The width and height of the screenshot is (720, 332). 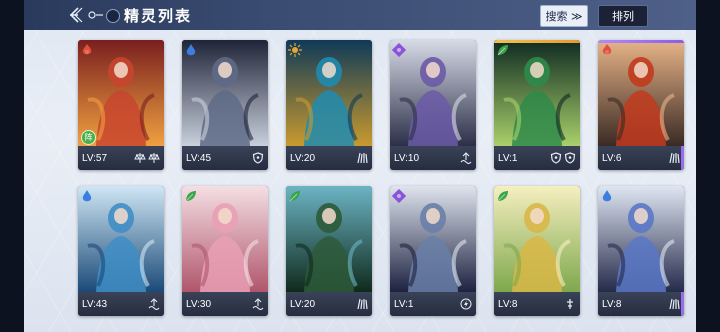 I want to click on back-button, so click(x=86, y=15).